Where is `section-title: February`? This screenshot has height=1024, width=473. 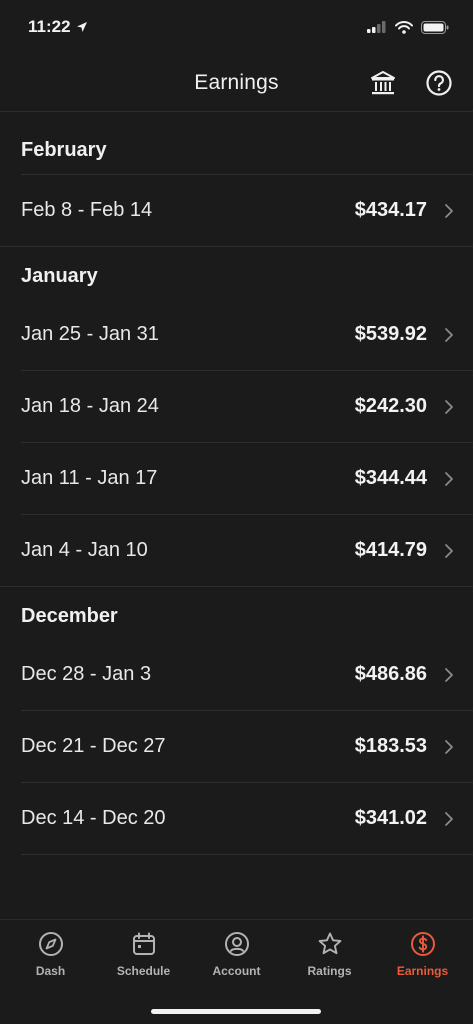 section-title: February is located at coordinates (64, 150).